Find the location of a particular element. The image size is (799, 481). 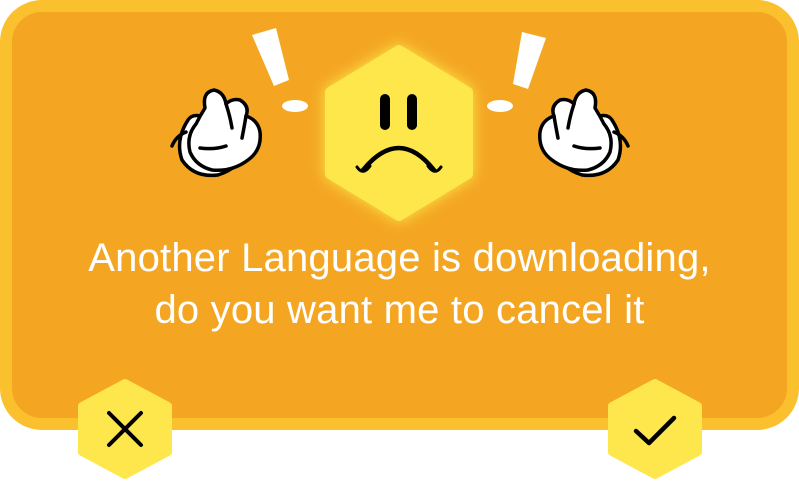

confirm-button is located at coordinates (655, 429).